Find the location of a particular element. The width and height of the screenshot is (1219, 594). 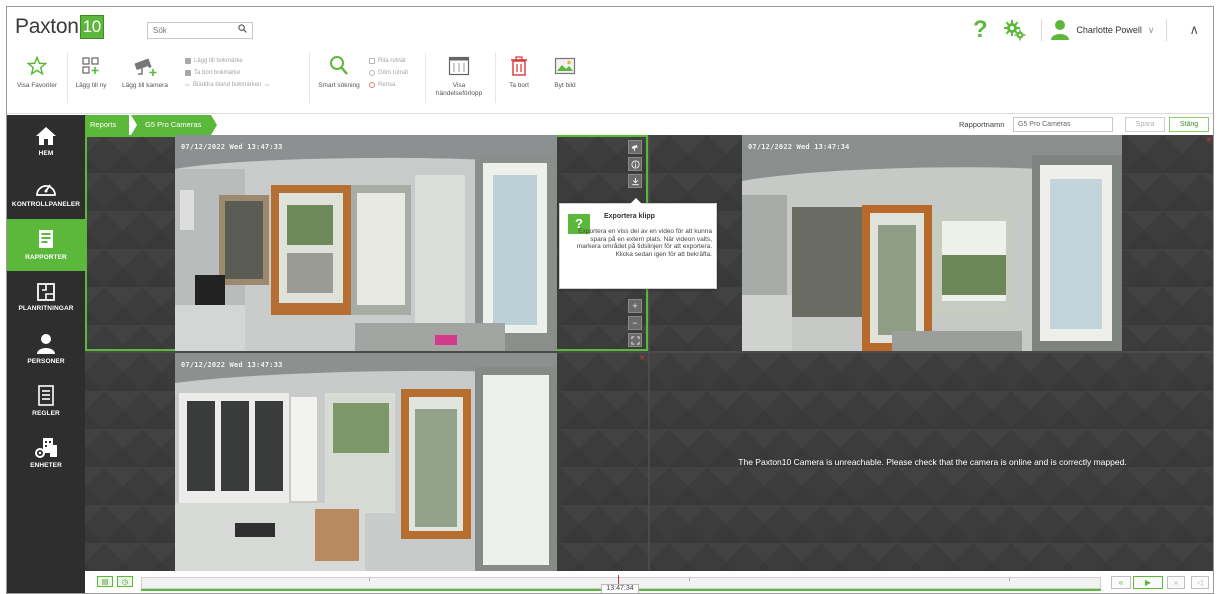

devices-icon is located at coordinates (46, 448).